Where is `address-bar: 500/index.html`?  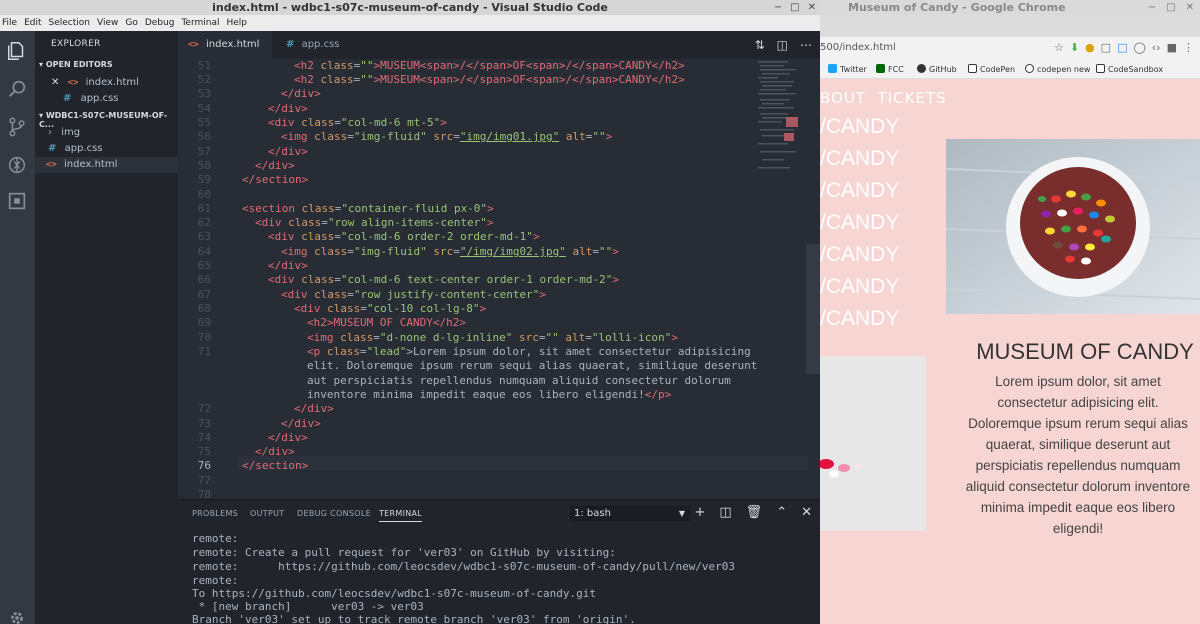 address-bar: 500/index.html is located at coordinates (858, 47).